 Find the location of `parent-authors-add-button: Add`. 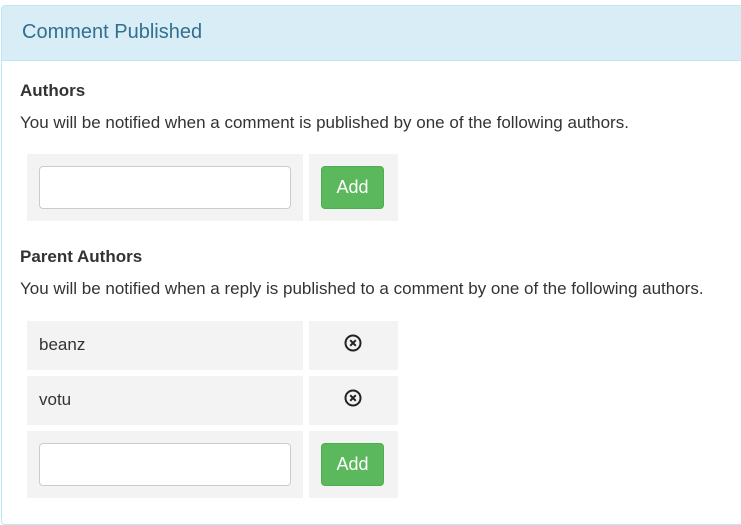

parent-authors-add-button: Add is located at coordinates (352, 464).